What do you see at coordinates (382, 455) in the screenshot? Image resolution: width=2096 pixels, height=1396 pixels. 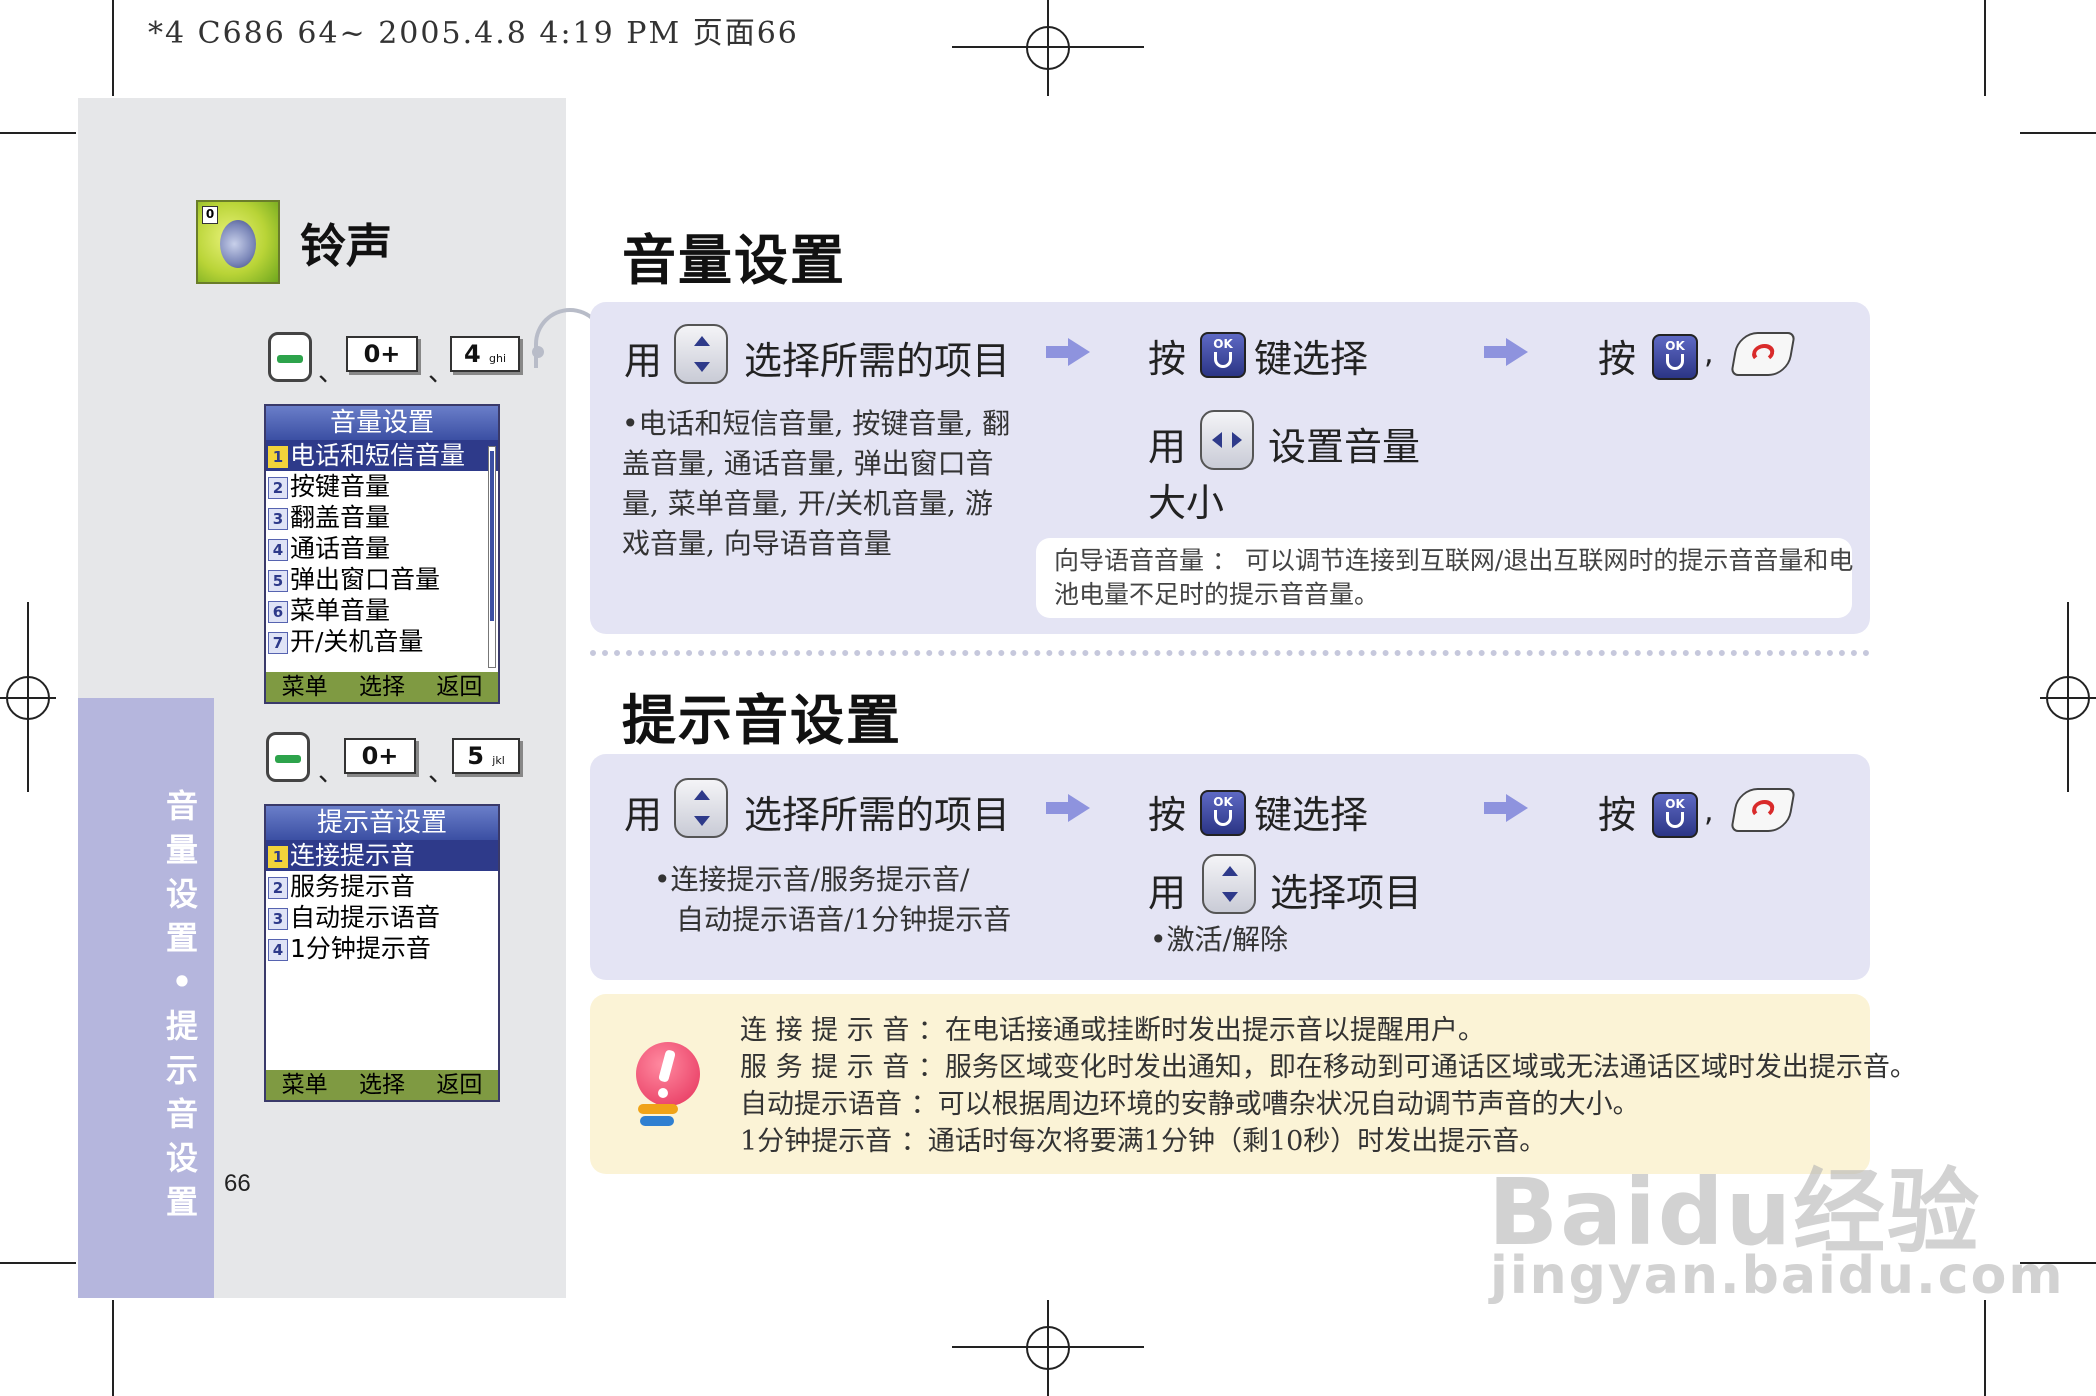 I see `list-item: 1 电话和短信音量` at bounding box center [382, 455].